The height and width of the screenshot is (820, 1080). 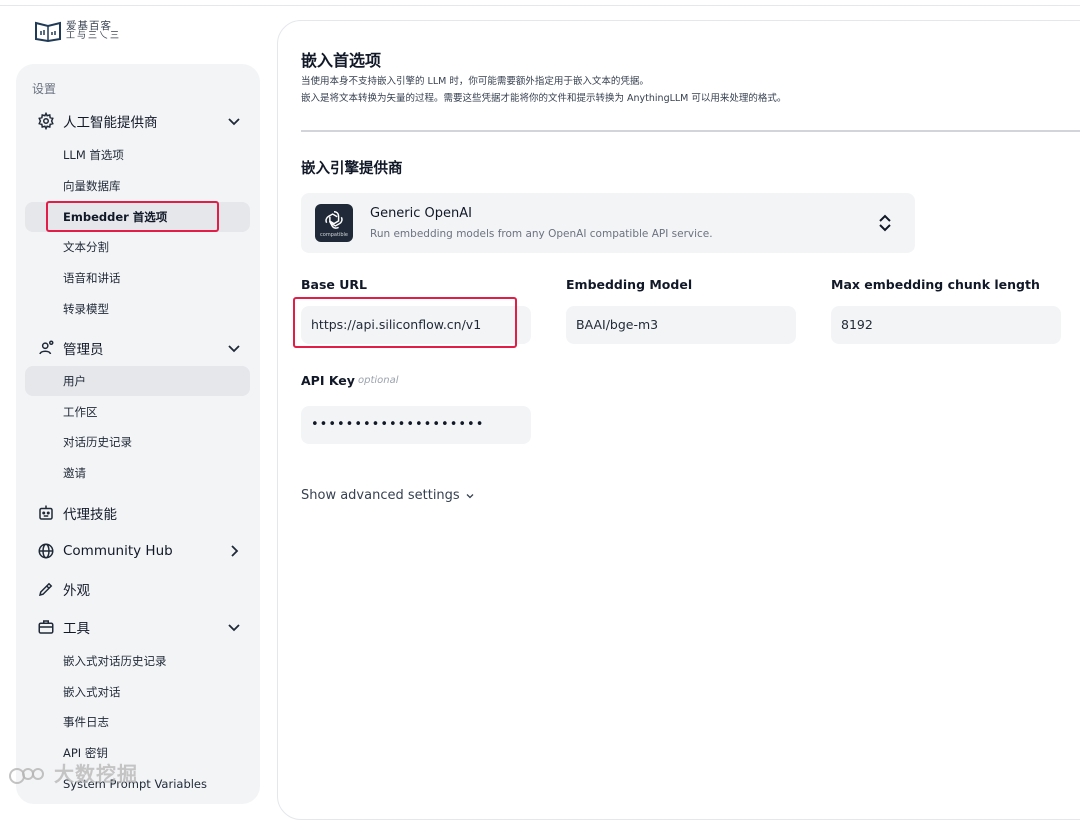 I want to click on book-logo-icon, so click(x=48, y=31).